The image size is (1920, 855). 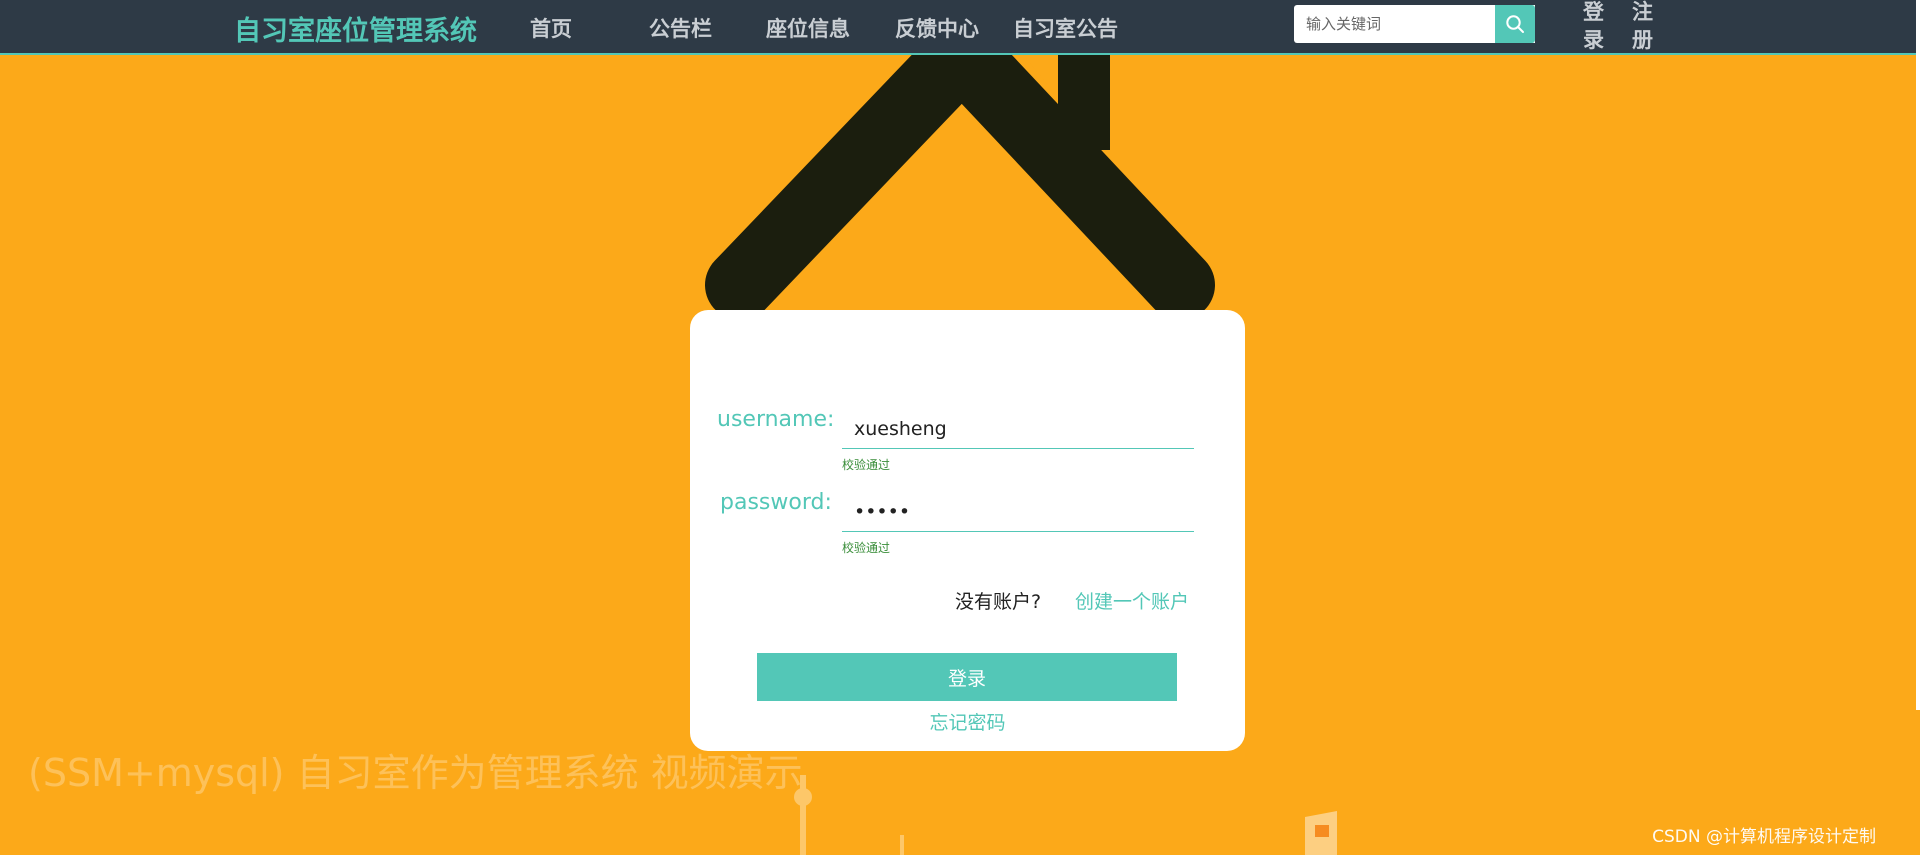 I want to click on nav-home: 首页, so click(x=551, y=28).